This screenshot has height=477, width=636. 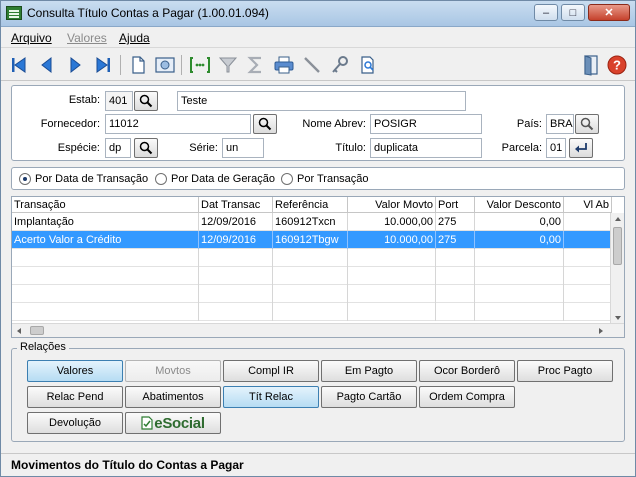 I want to click on pais-field: BRA, so click(x=560, y=124).